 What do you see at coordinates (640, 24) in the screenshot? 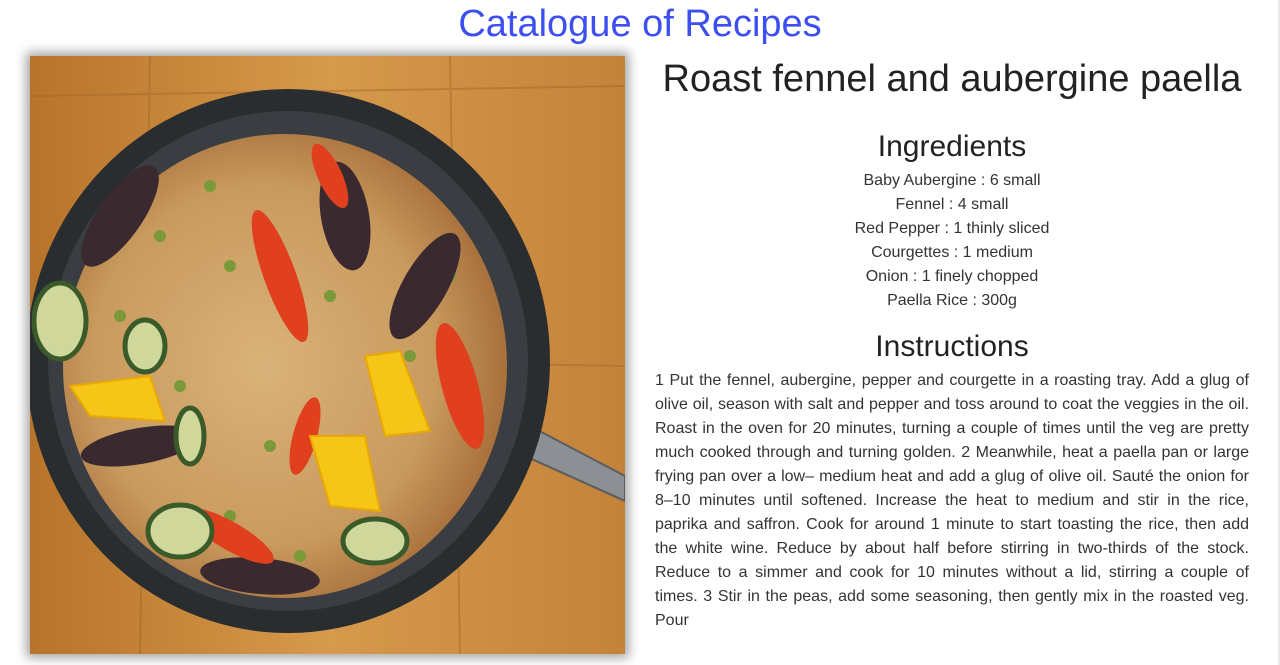
I see `site-title: Catalogue of Recipes` at bounding box center [640, 24].